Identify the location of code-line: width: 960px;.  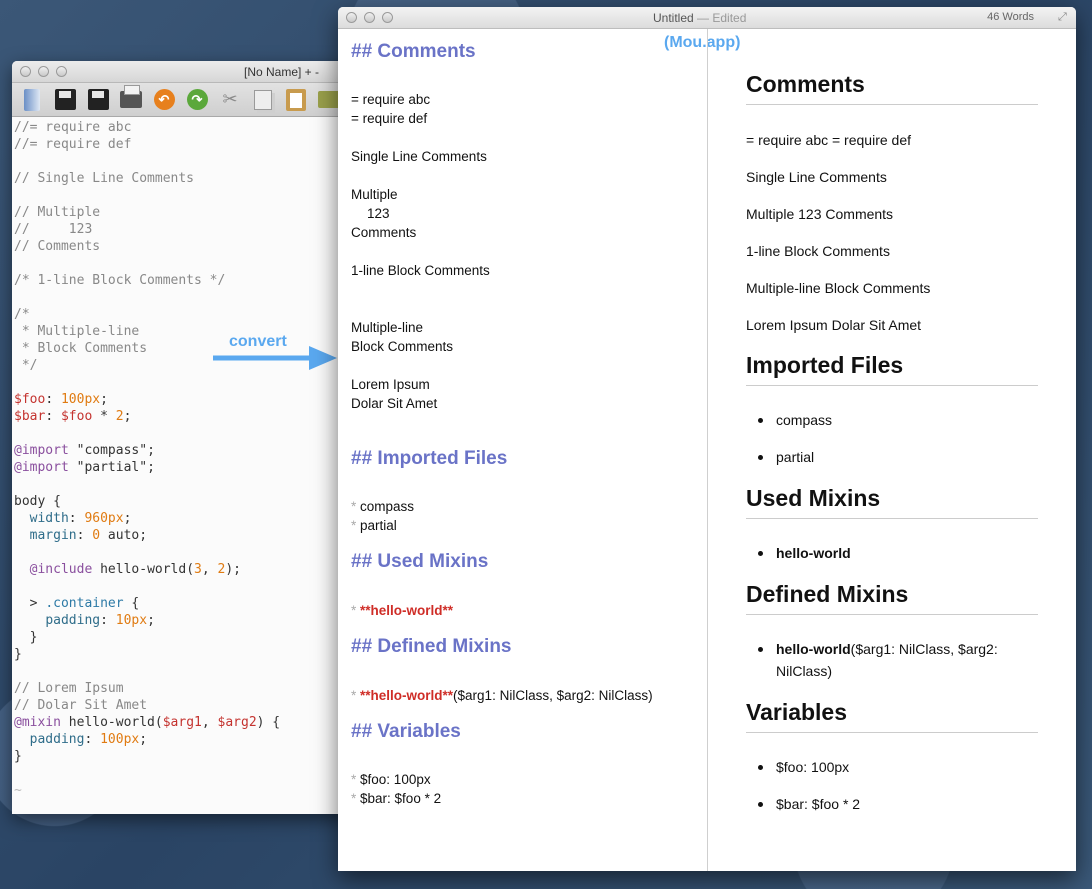
(80, 518).